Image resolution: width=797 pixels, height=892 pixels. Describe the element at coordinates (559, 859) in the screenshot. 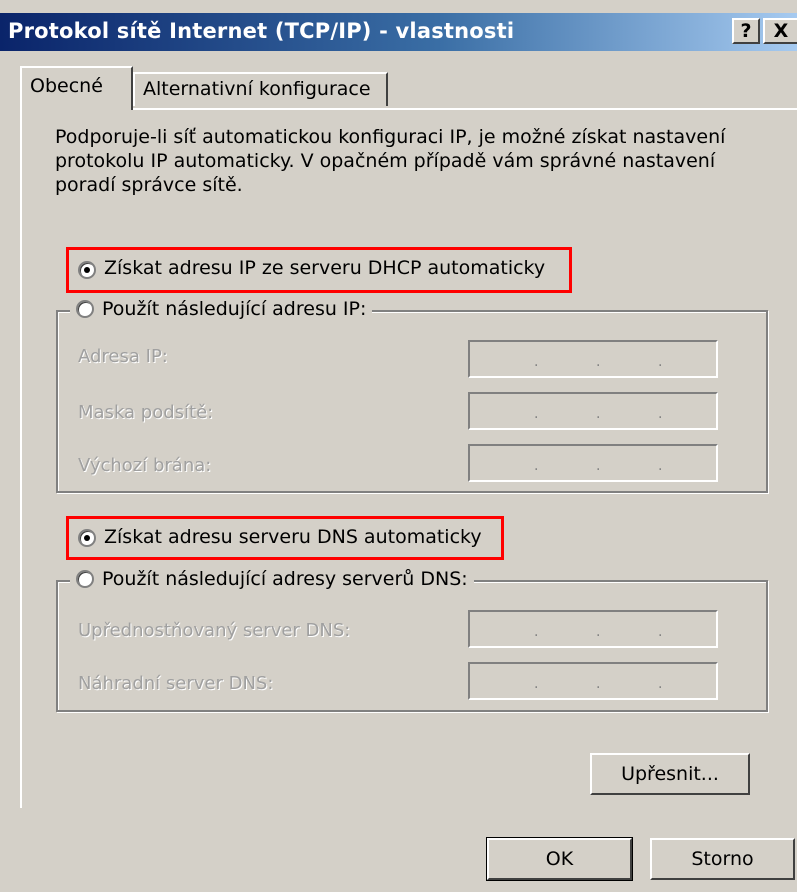

I see `ok-button: OK` at that location.